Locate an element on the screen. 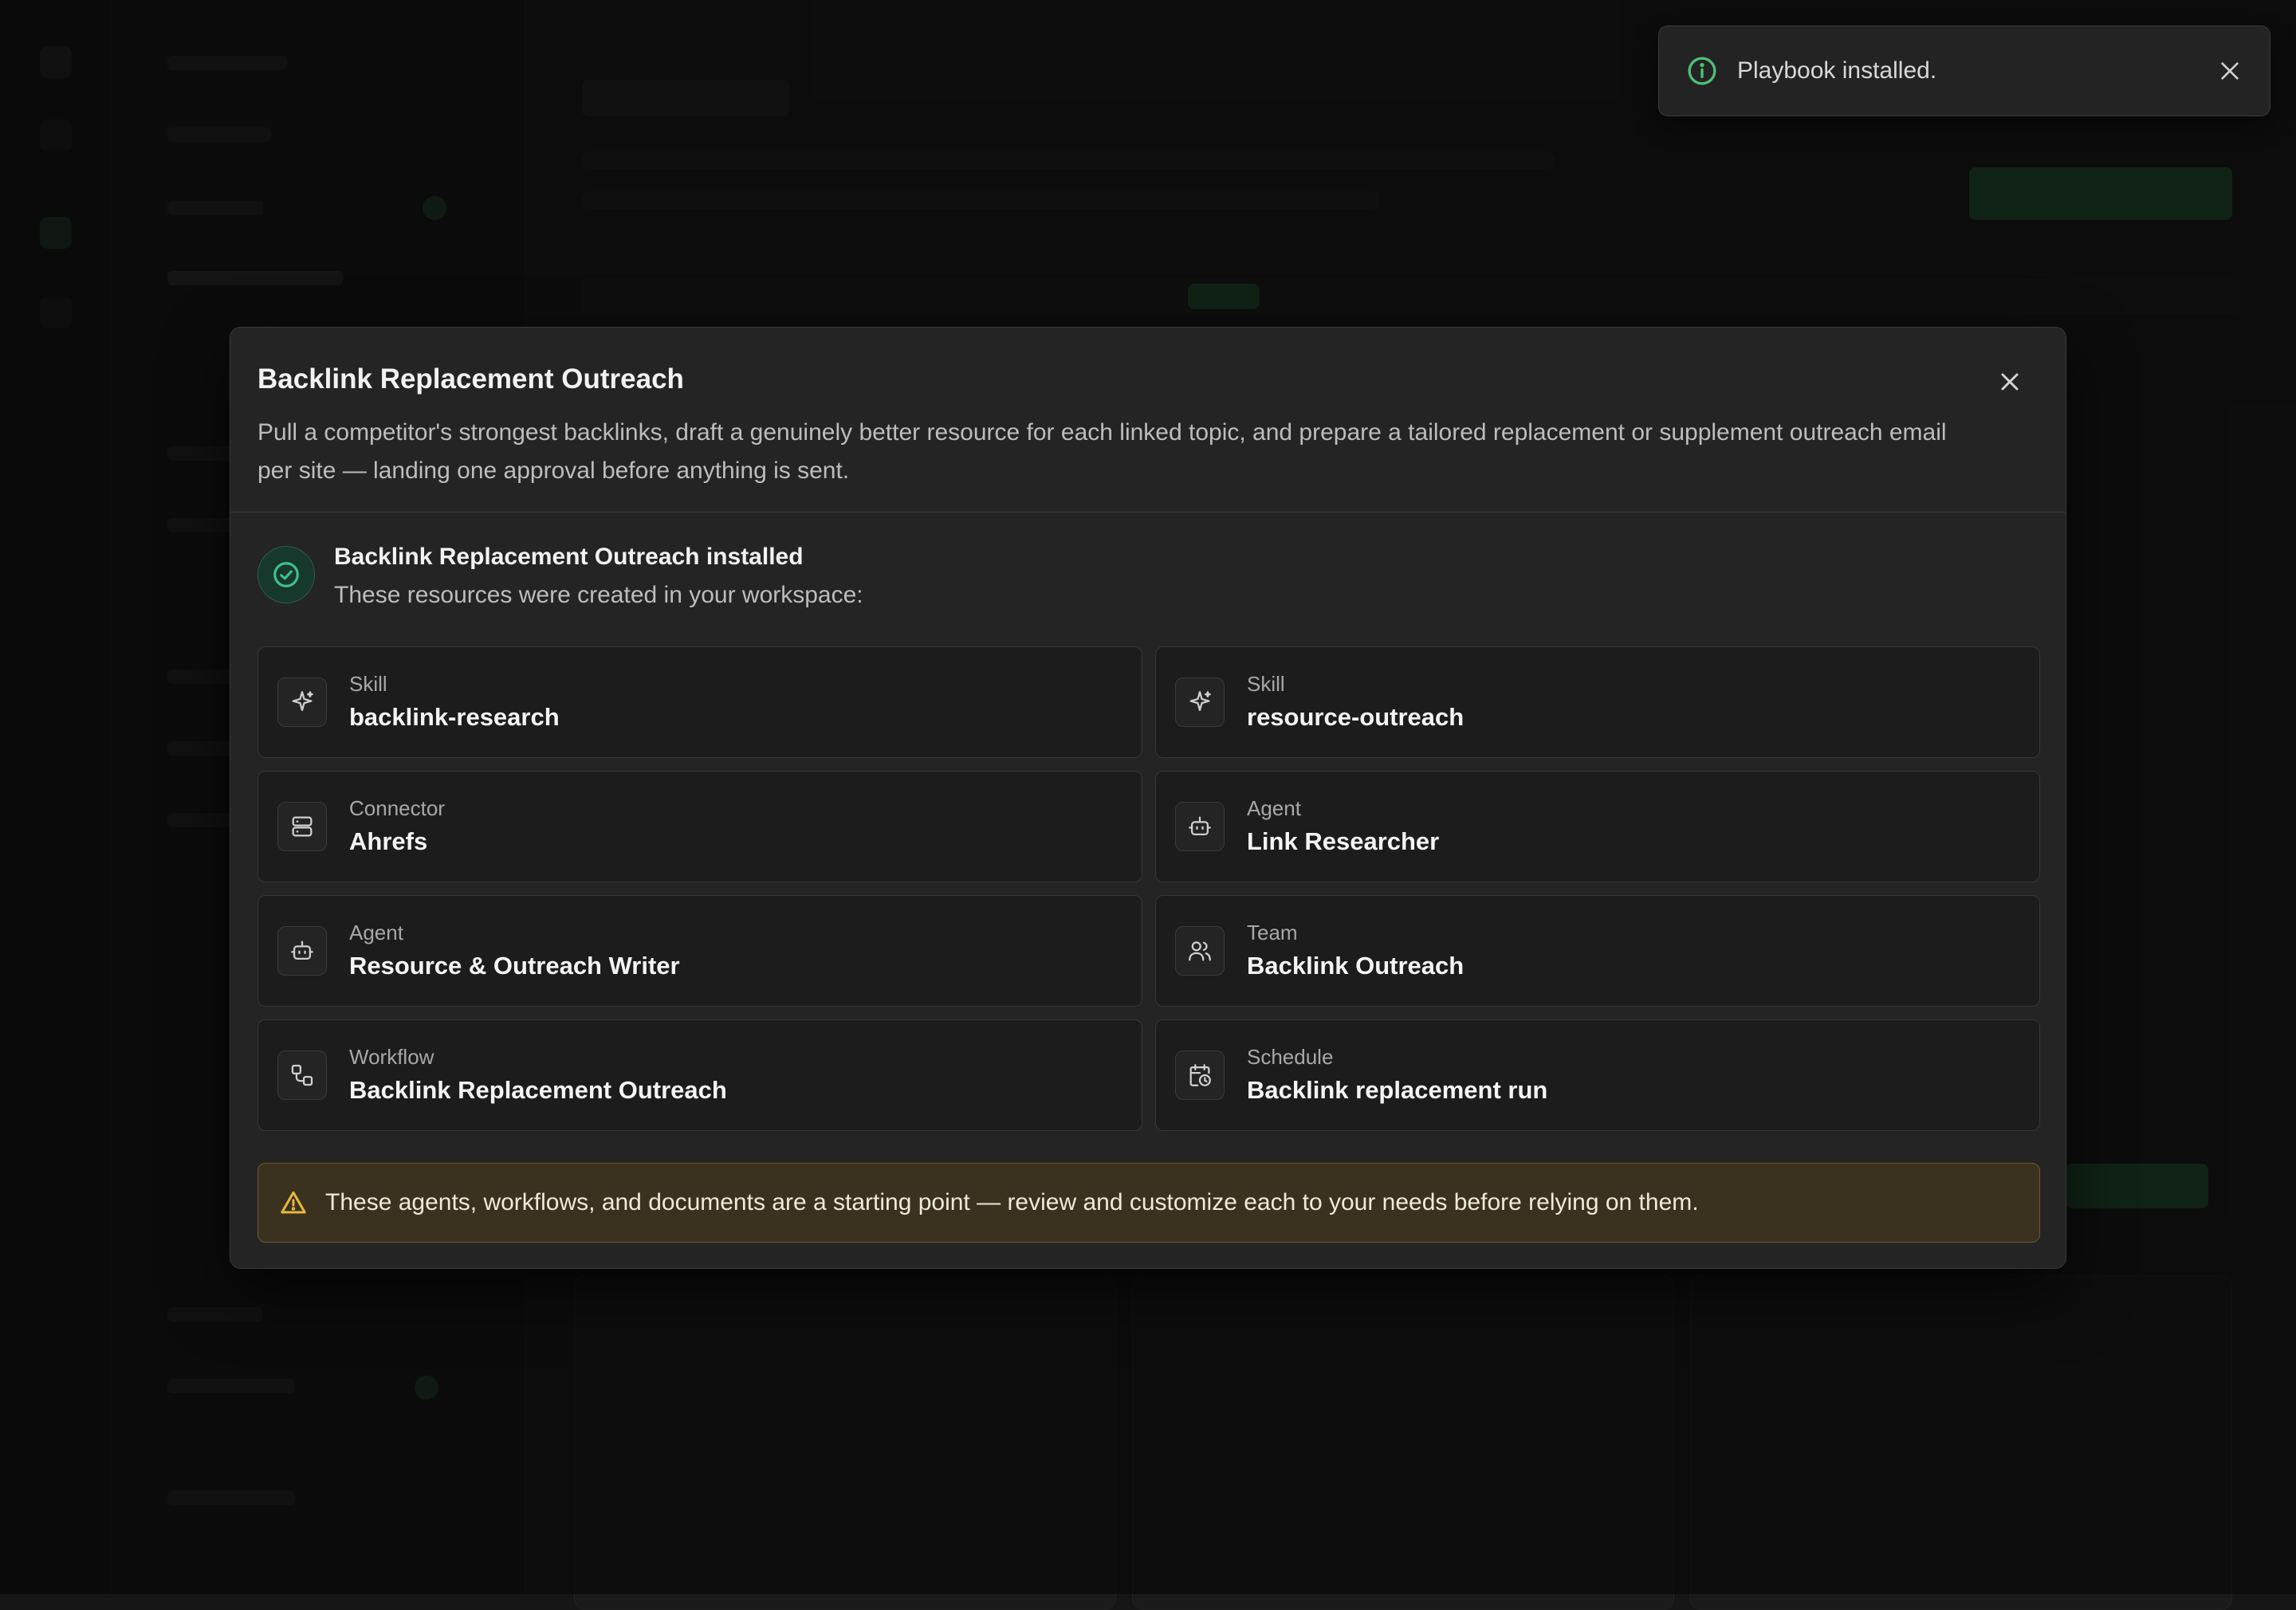 The width and height of the screenshot is (2296, 1610). resource-name: backlink-research is located at coordinates (454, 717).